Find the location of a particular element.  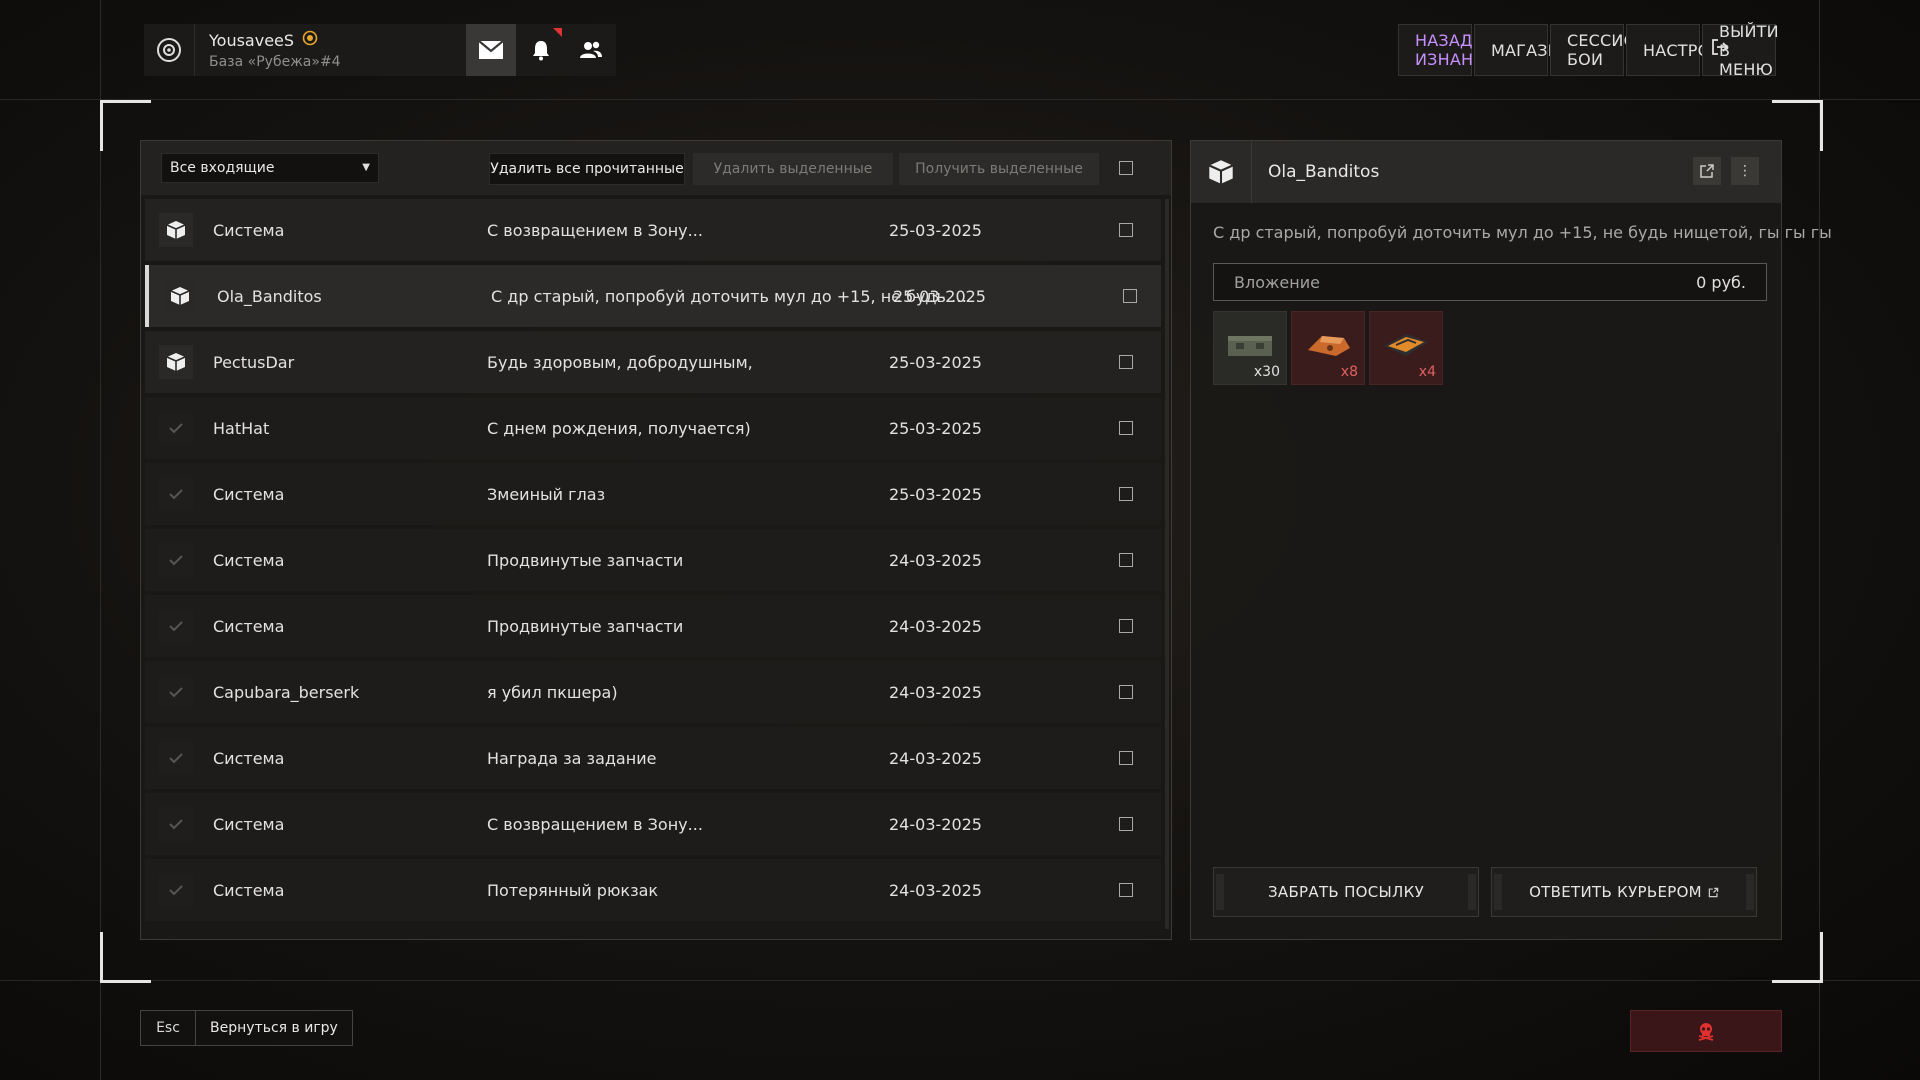

nav-session-battles: СЕССИОННЫЕ БОИ is located at coordinates (1617, 50).